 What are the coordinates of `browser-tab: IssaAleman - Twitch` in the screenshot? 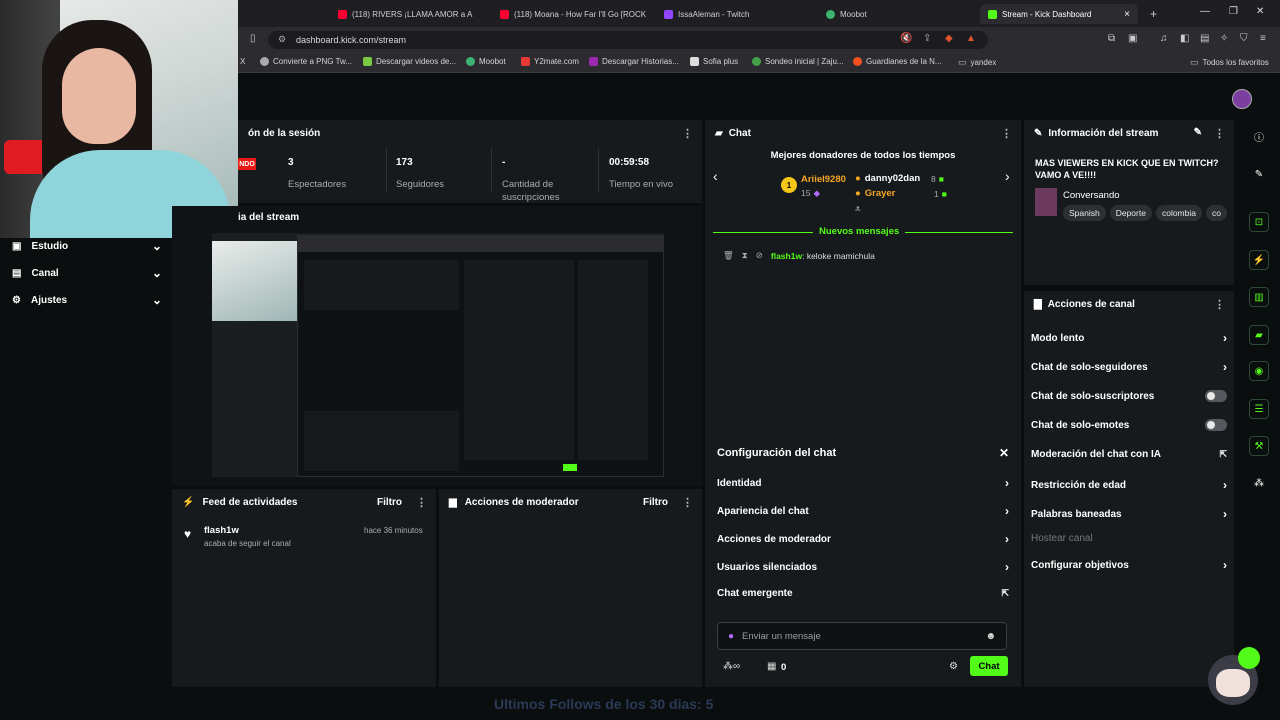 It's located at (731, 14).